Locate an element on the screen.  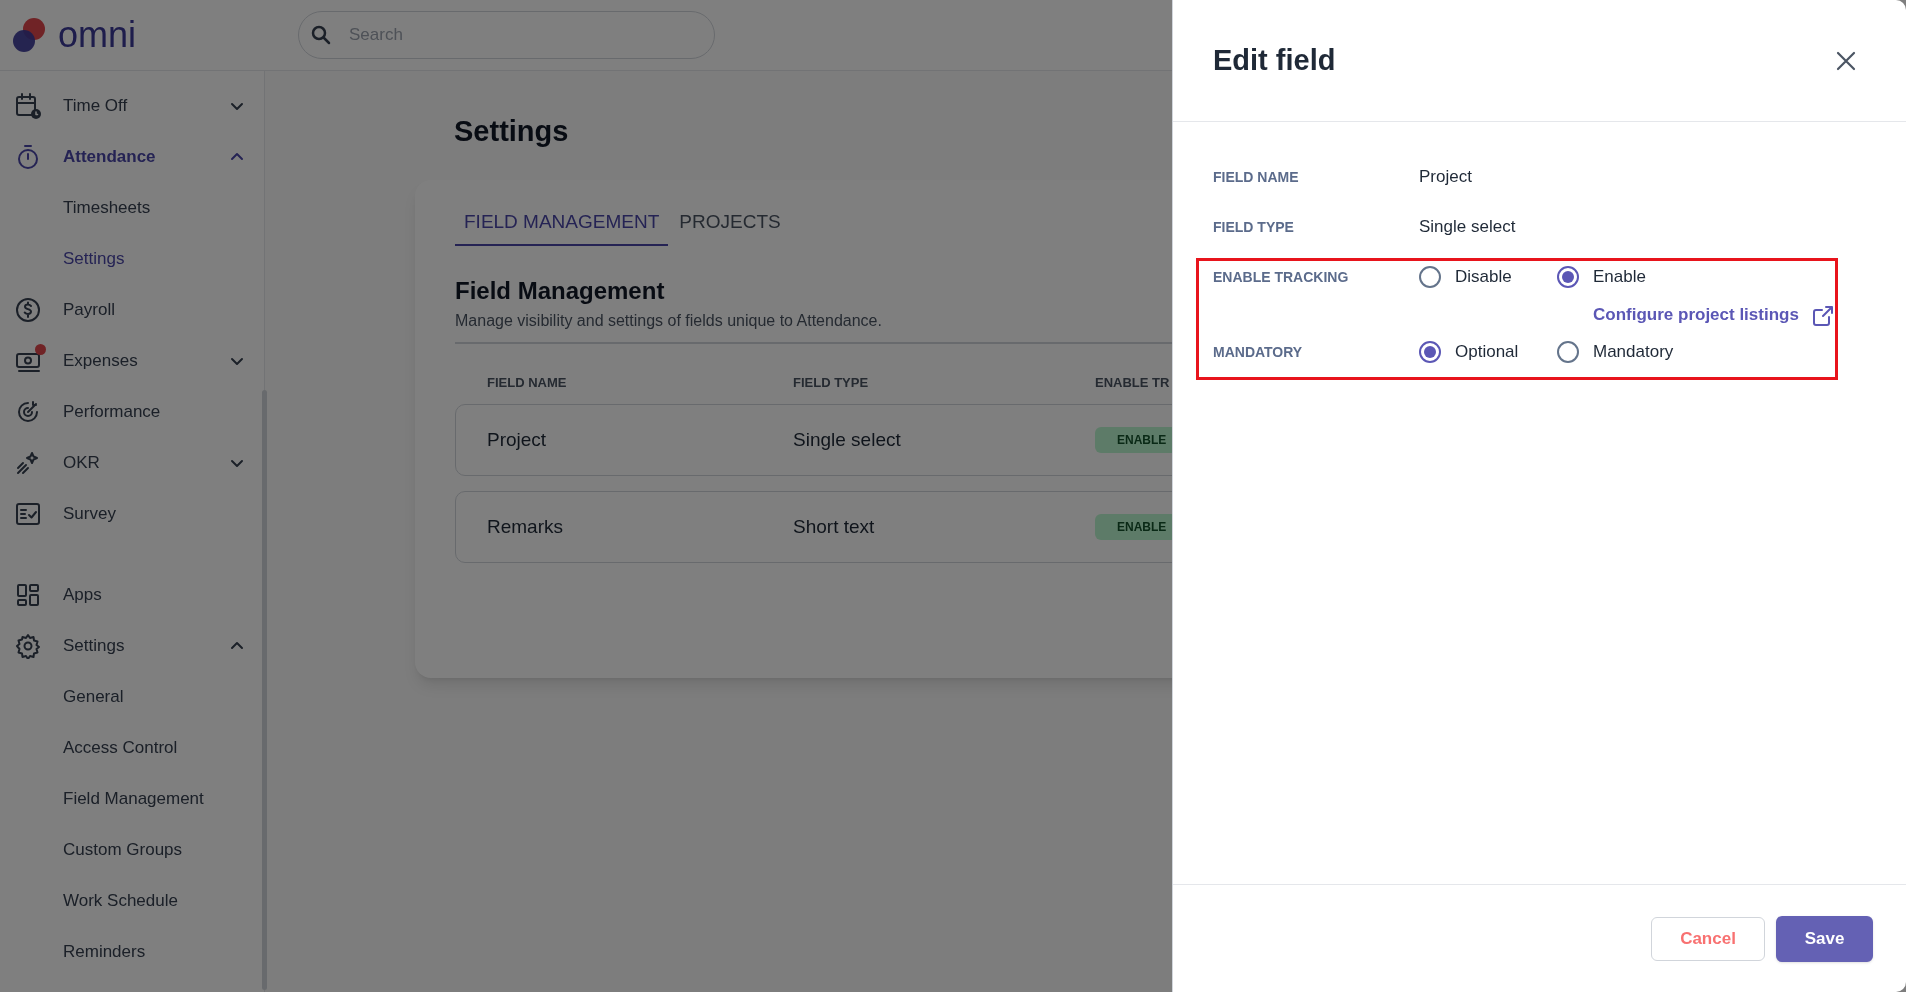
tab: FIELD MANAGEMENT is located at coordinates (562, 223).